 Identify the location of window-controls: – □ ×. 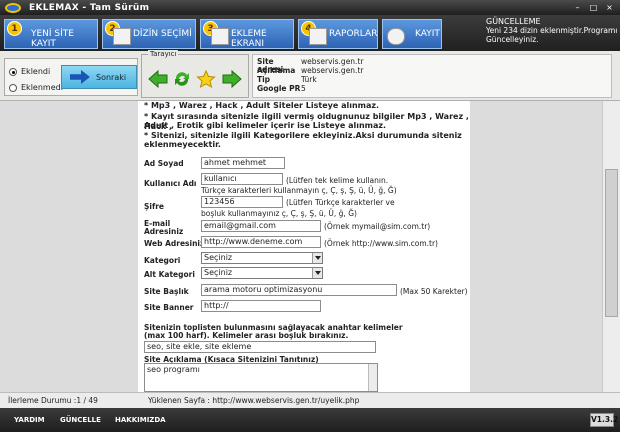
(593, 7).